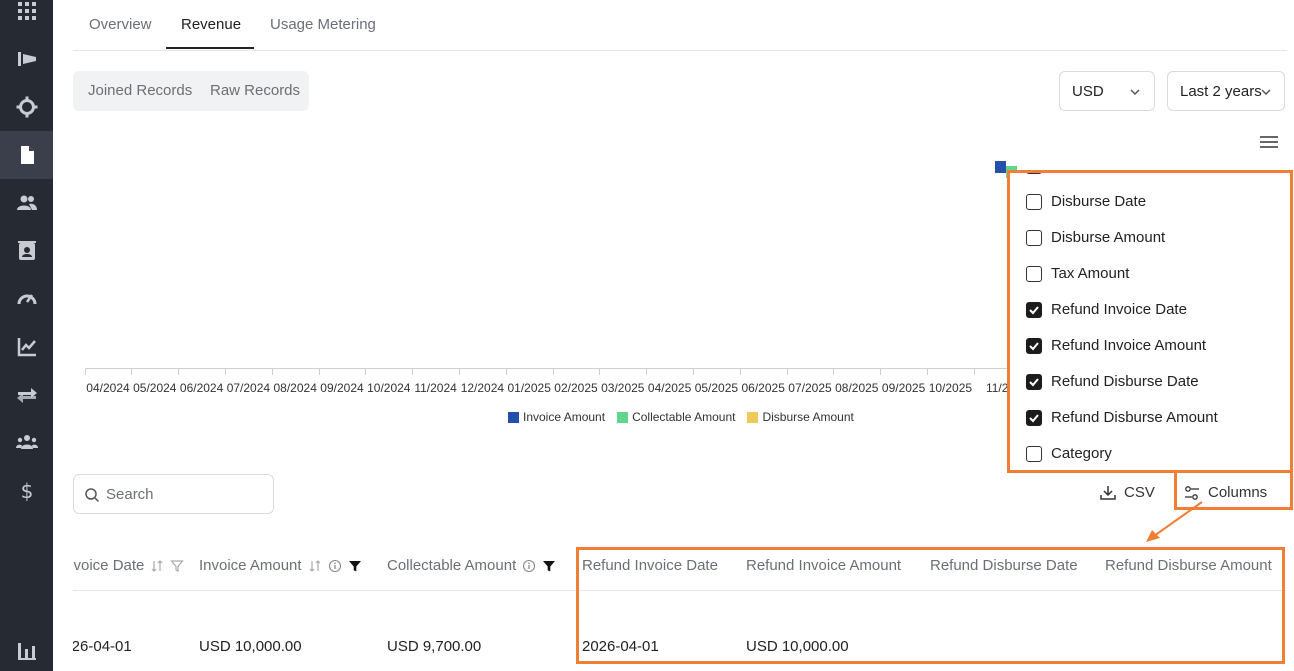 The image size is (1294, 671). Describe the element at coordinates (109, 565) in the screenshot. I see `header-label: Invoice Date` at that location.